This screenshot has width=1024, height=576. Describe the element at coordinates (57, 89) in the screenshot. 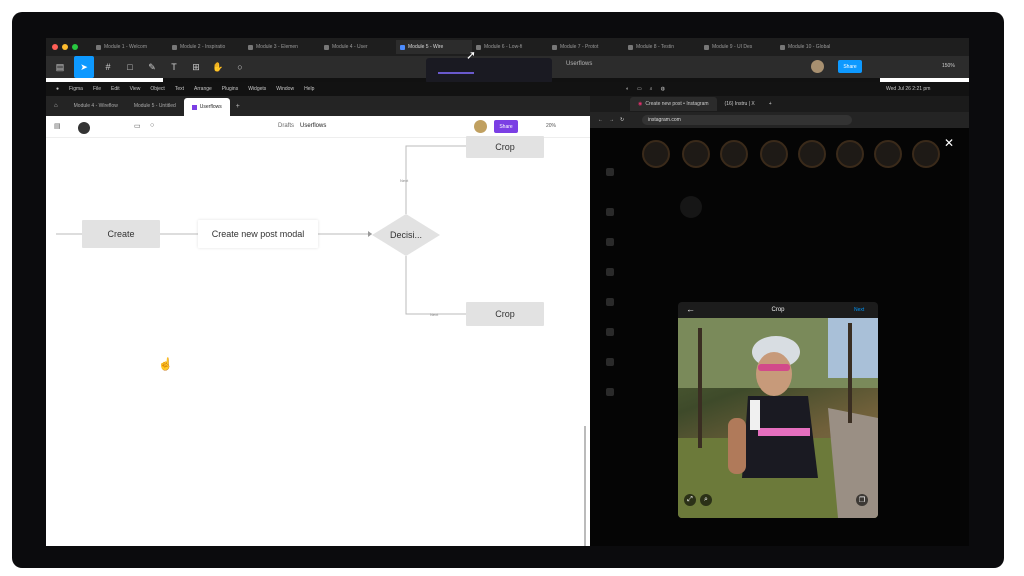

I see `apple-icon: ●` at that location.